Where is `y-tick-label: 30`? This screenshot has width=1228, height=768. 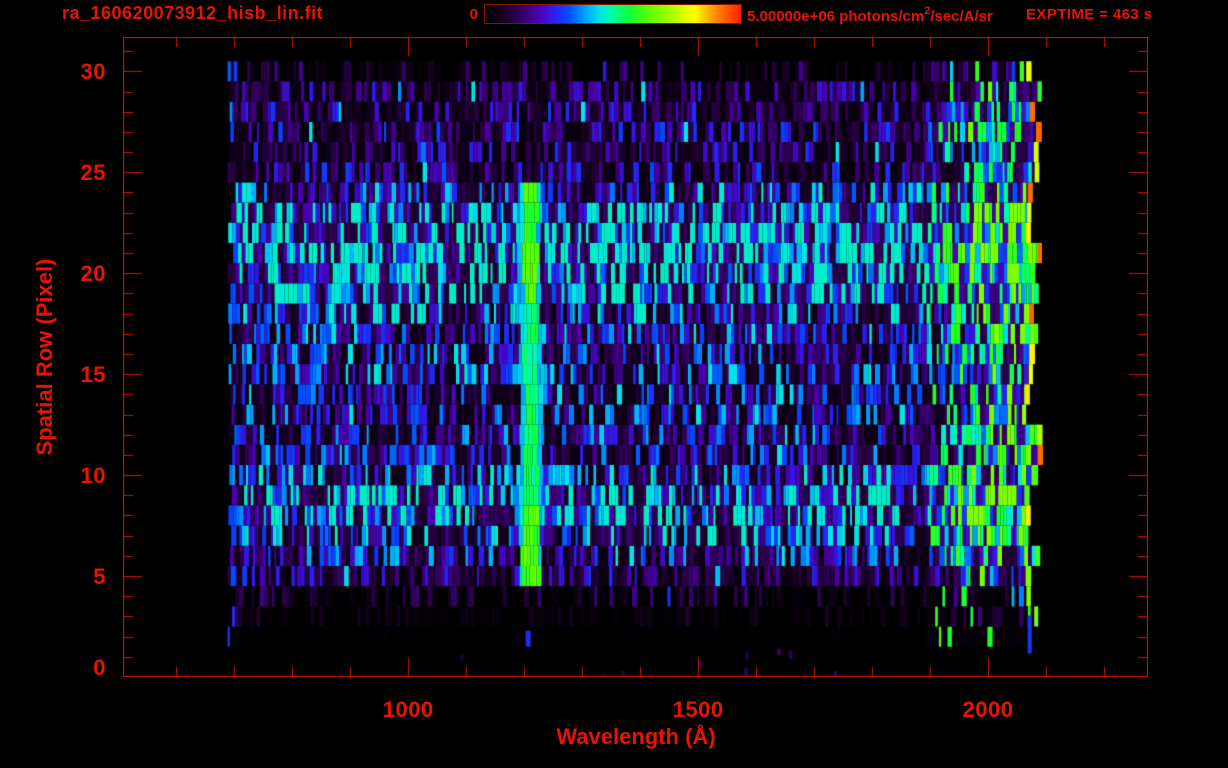 y-tick-label: 30 is located at coordinates (93, 72).